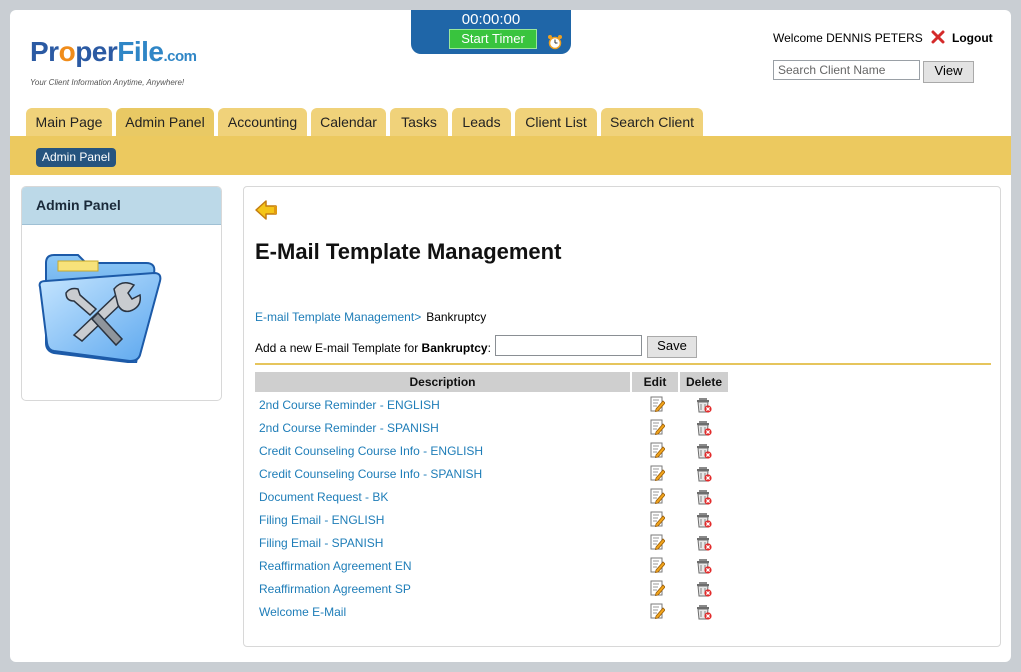  What do you see at coordinates (510, 155) in the screenshot?
I see `subnav-bar` at bounding box center [510, 155].